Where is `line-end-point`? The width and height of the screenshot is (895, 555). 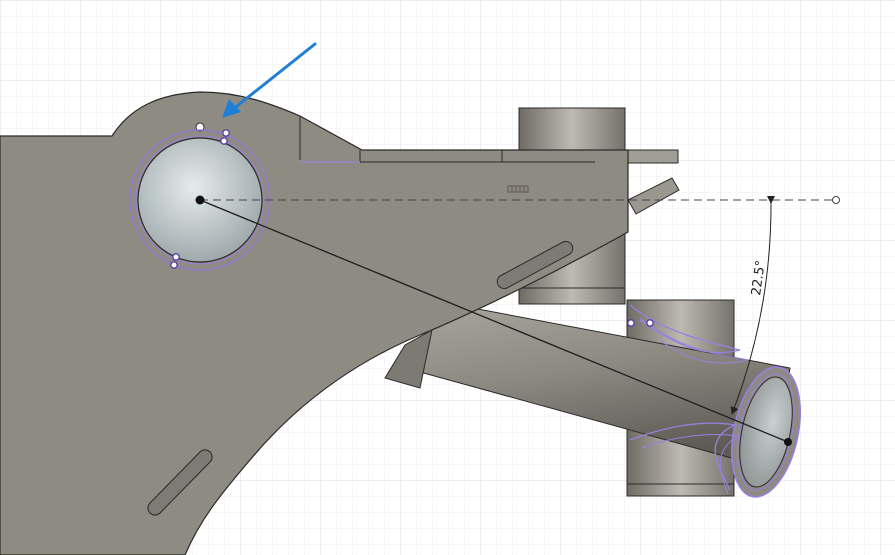 line-end-point is located at coordinates (788, 442).